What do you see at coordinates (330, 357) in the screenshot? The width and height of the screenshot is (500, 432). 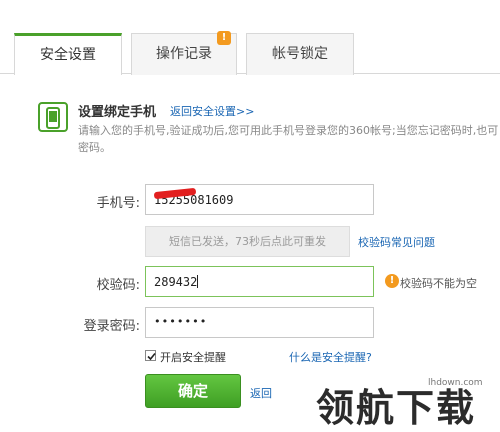 I see `safety-alert-help-link: 什么是安全提醒?` at bounding box center [330, 357].